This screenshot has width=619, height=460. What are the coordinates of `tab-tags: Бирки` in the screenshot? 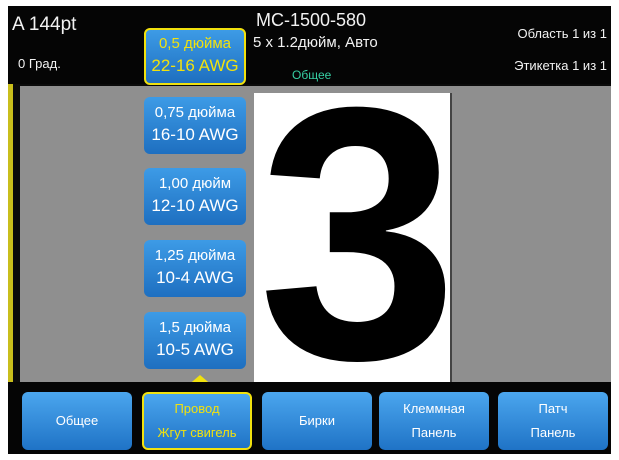 It's located at (317, 421).